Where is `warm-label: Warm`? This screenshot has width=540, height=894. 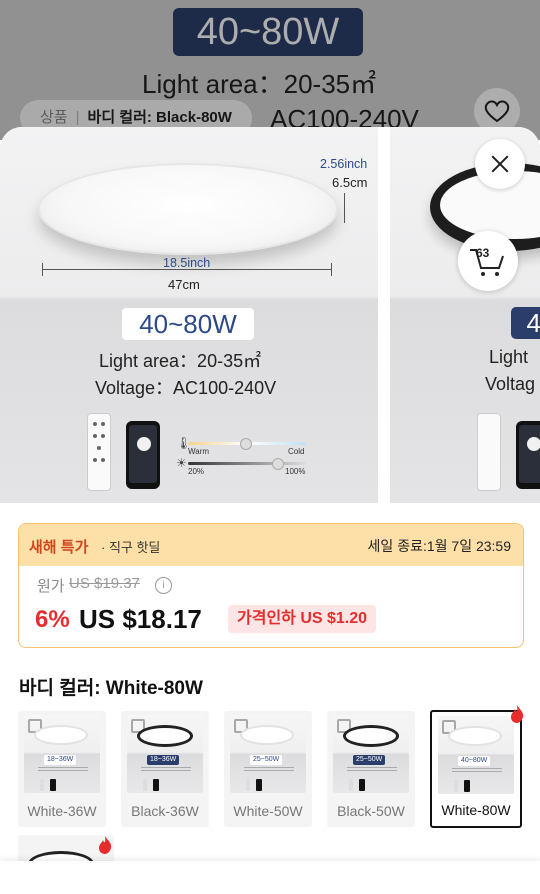 warm-label: Warm is located at coordinates (199, 451).